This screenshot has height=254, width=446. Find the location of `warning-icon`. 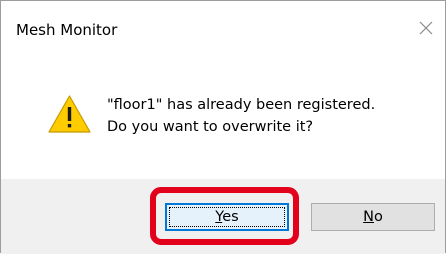

warning-icon is located at coordinates (69, 114).